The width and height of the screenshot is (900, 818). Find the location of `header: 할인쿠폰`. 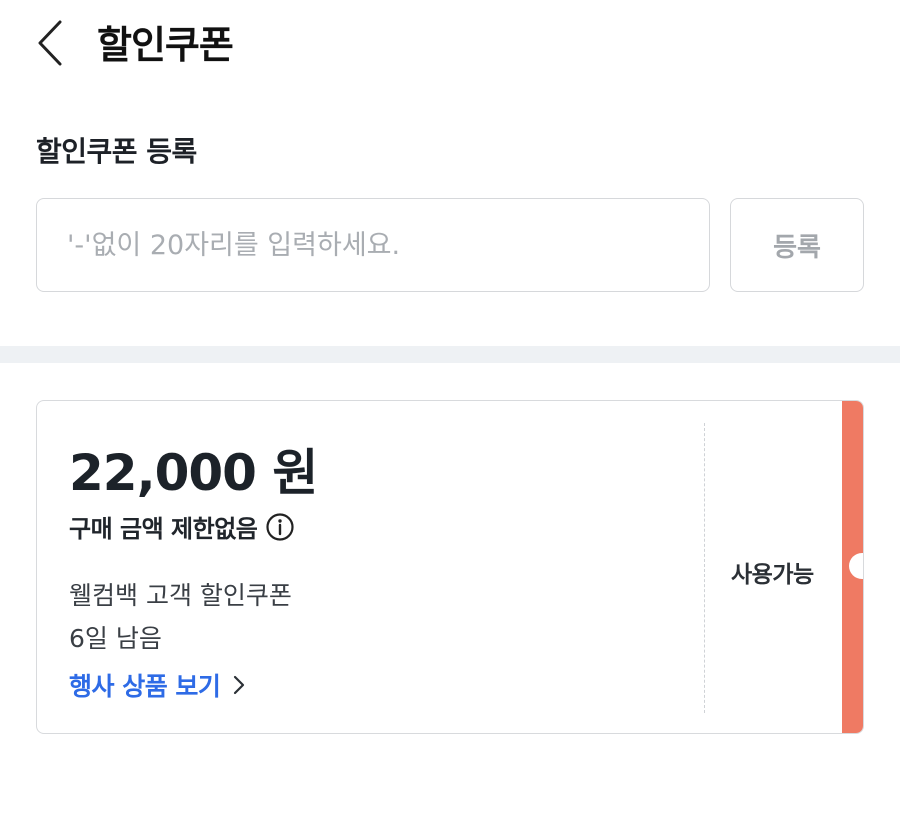

header: 할인쿠폰 is located at coordinates (450, 45).